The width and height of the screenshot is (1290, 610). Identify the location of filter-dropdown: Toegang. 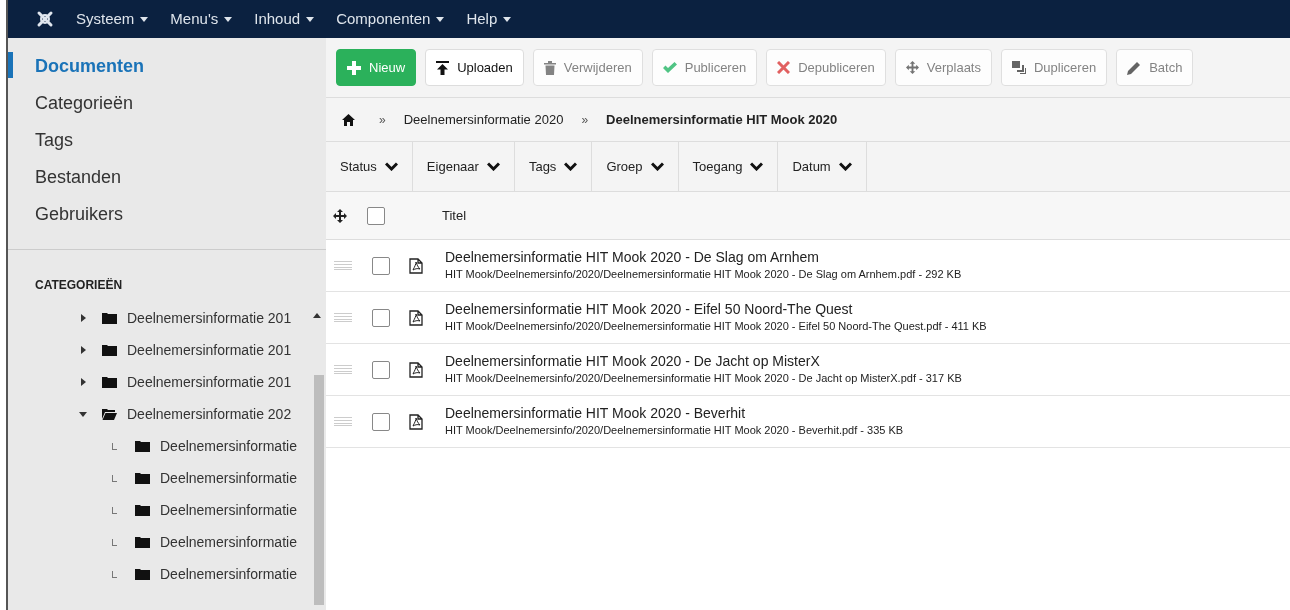
(728, 166).